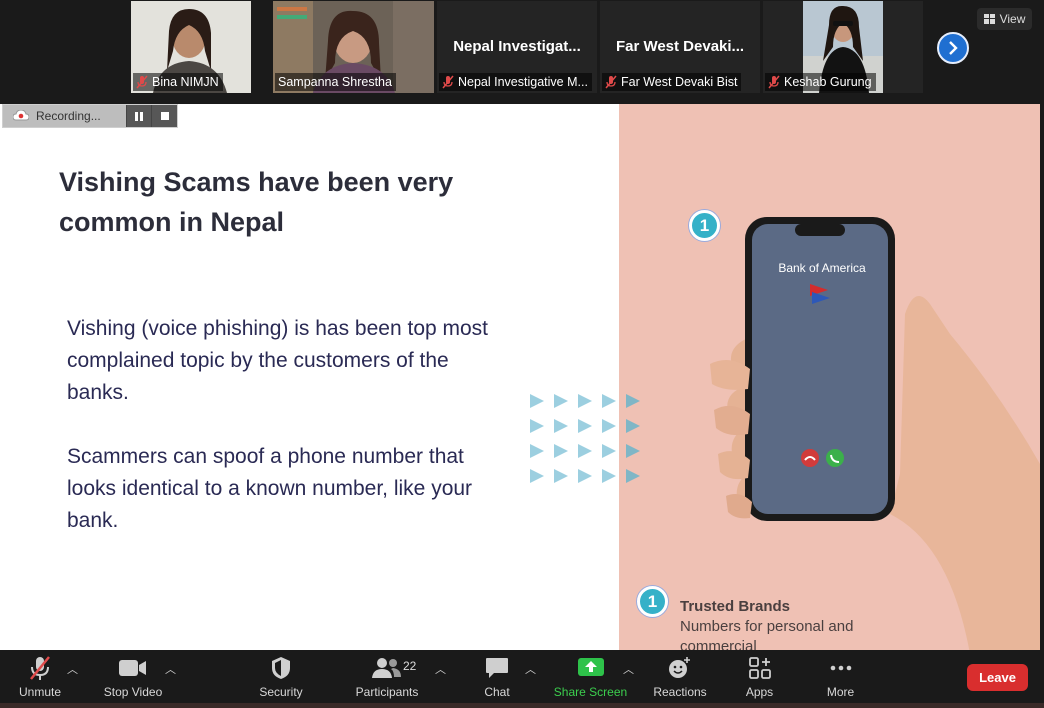 Image resolution: width=1044 pixels, height=708 pixels. I want to click on unmute-button: Unmute, so click(40, 679).